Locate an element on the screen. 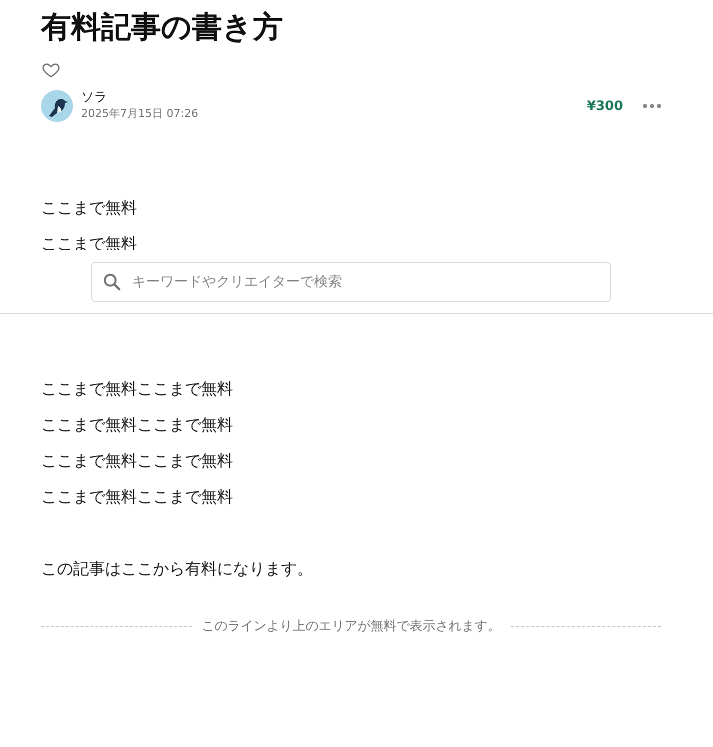  post-date: 2025年7月15日 07:26 is located at coordinates (140, 114).